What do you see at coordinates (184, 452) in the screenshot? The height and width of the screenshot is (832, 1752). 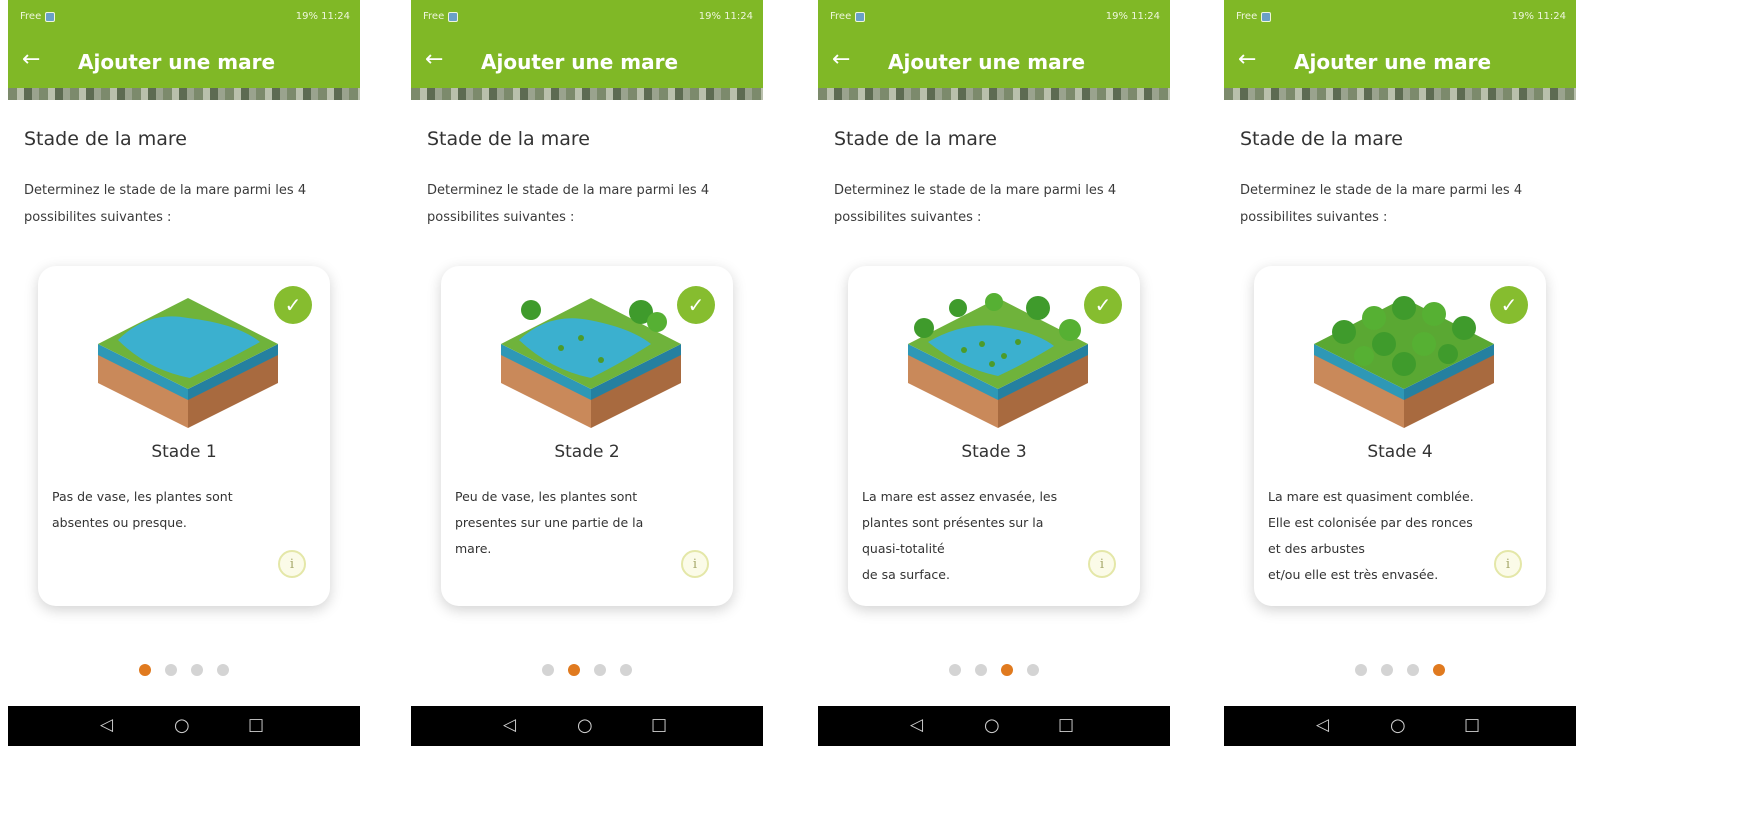 I see `stage-label: Stade 1` at bounding box center [184, 452].